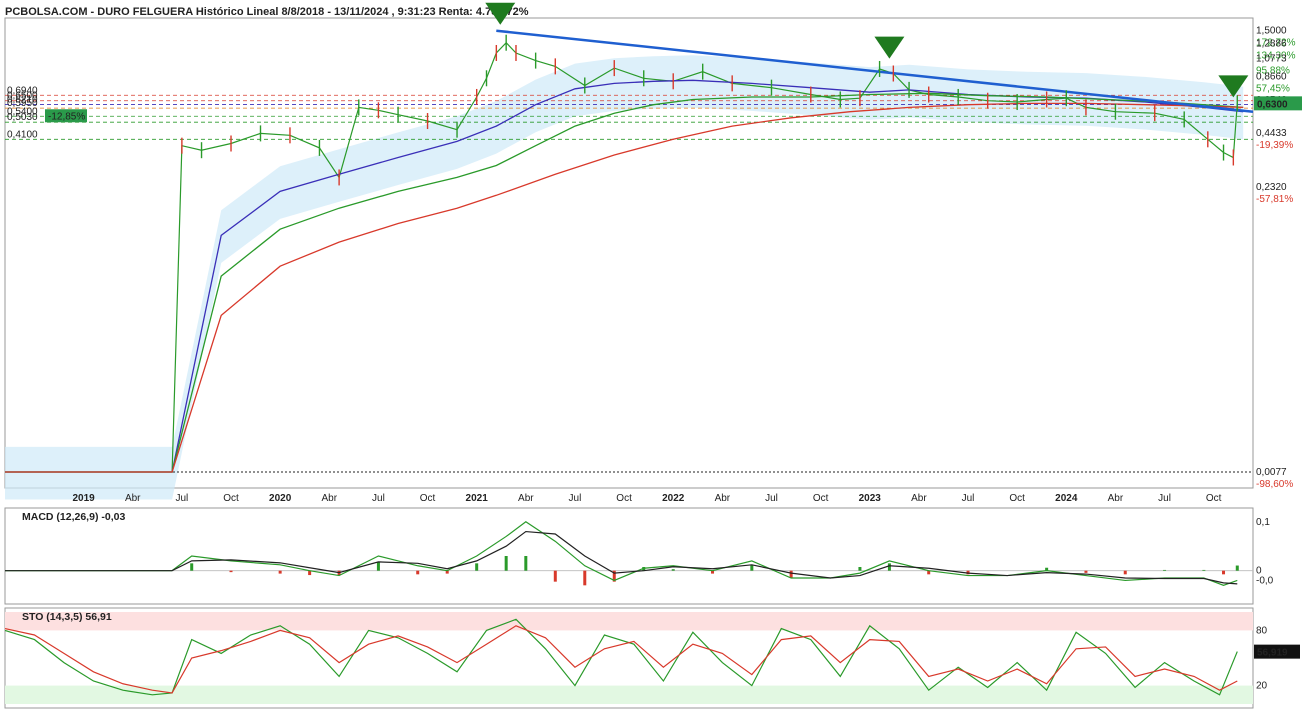 The height and width of the screenshot is (712, 1308). What do you see at coordinates (22, 117) in the screenshot?
I see `level-label: 0,5030` at bounding box center [22, 117].